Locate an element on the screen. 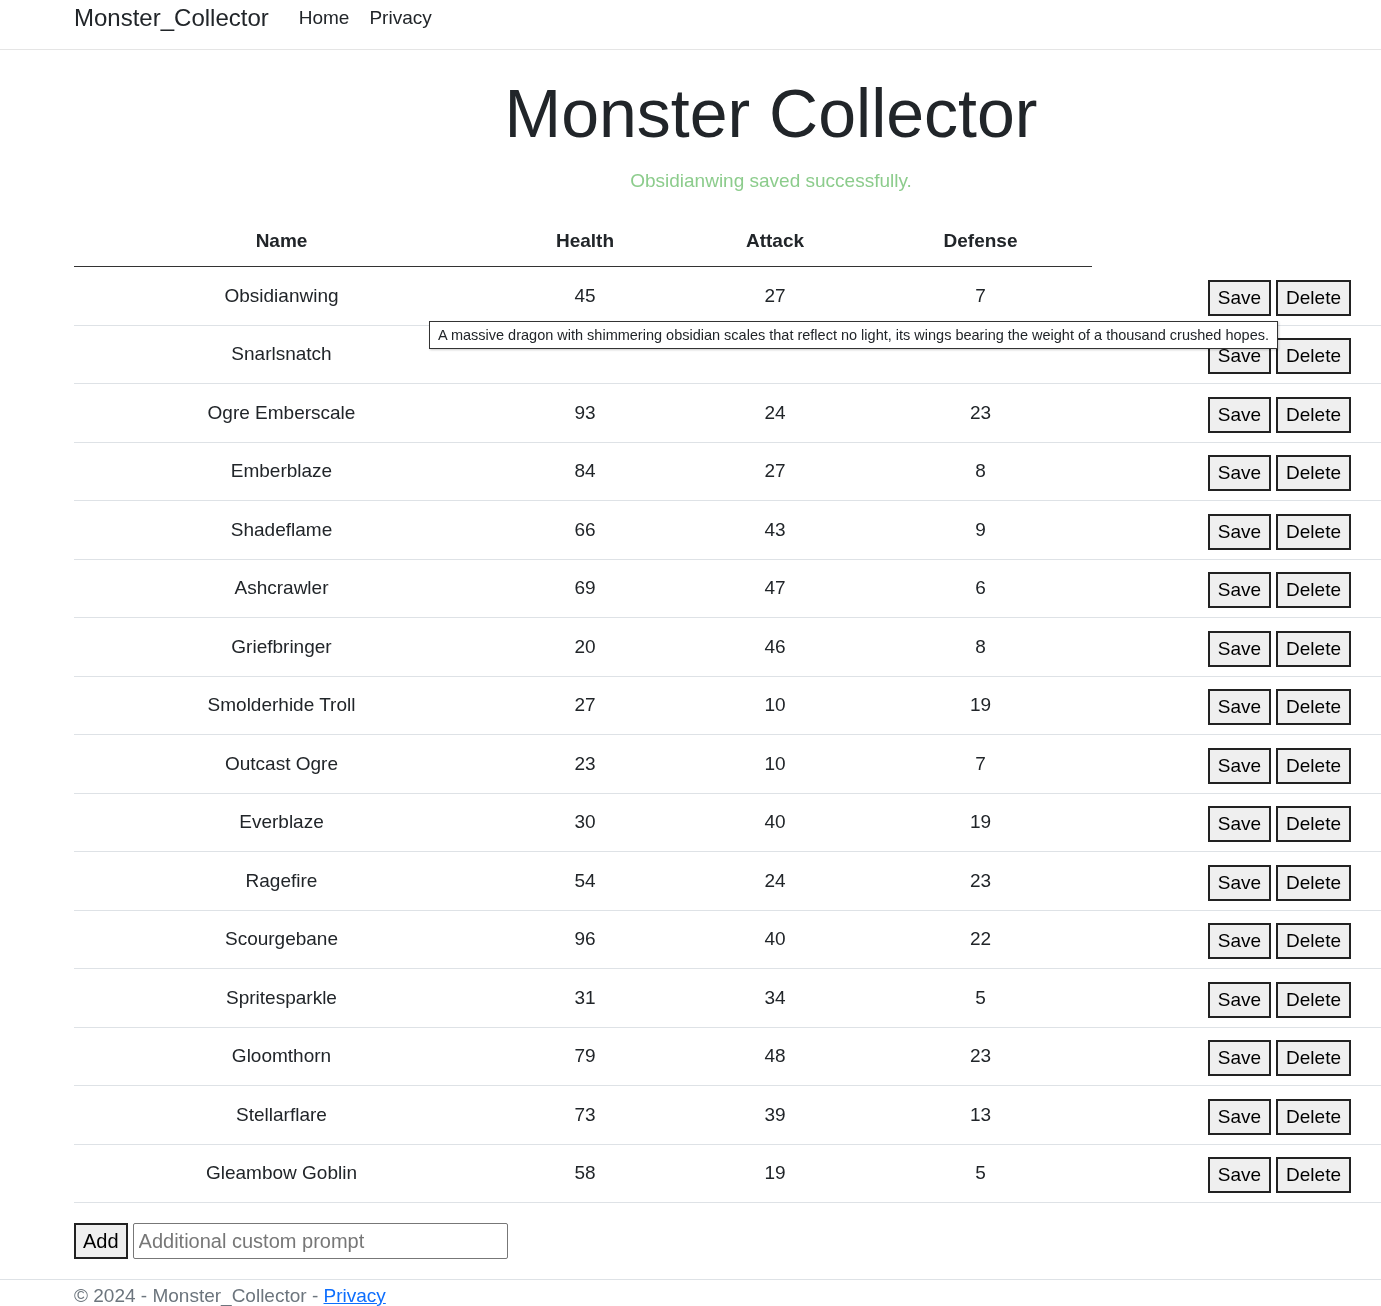 This screenshot has height=1306, width=1381. table-cell-text: 43 is located at coordinates (775, 529).